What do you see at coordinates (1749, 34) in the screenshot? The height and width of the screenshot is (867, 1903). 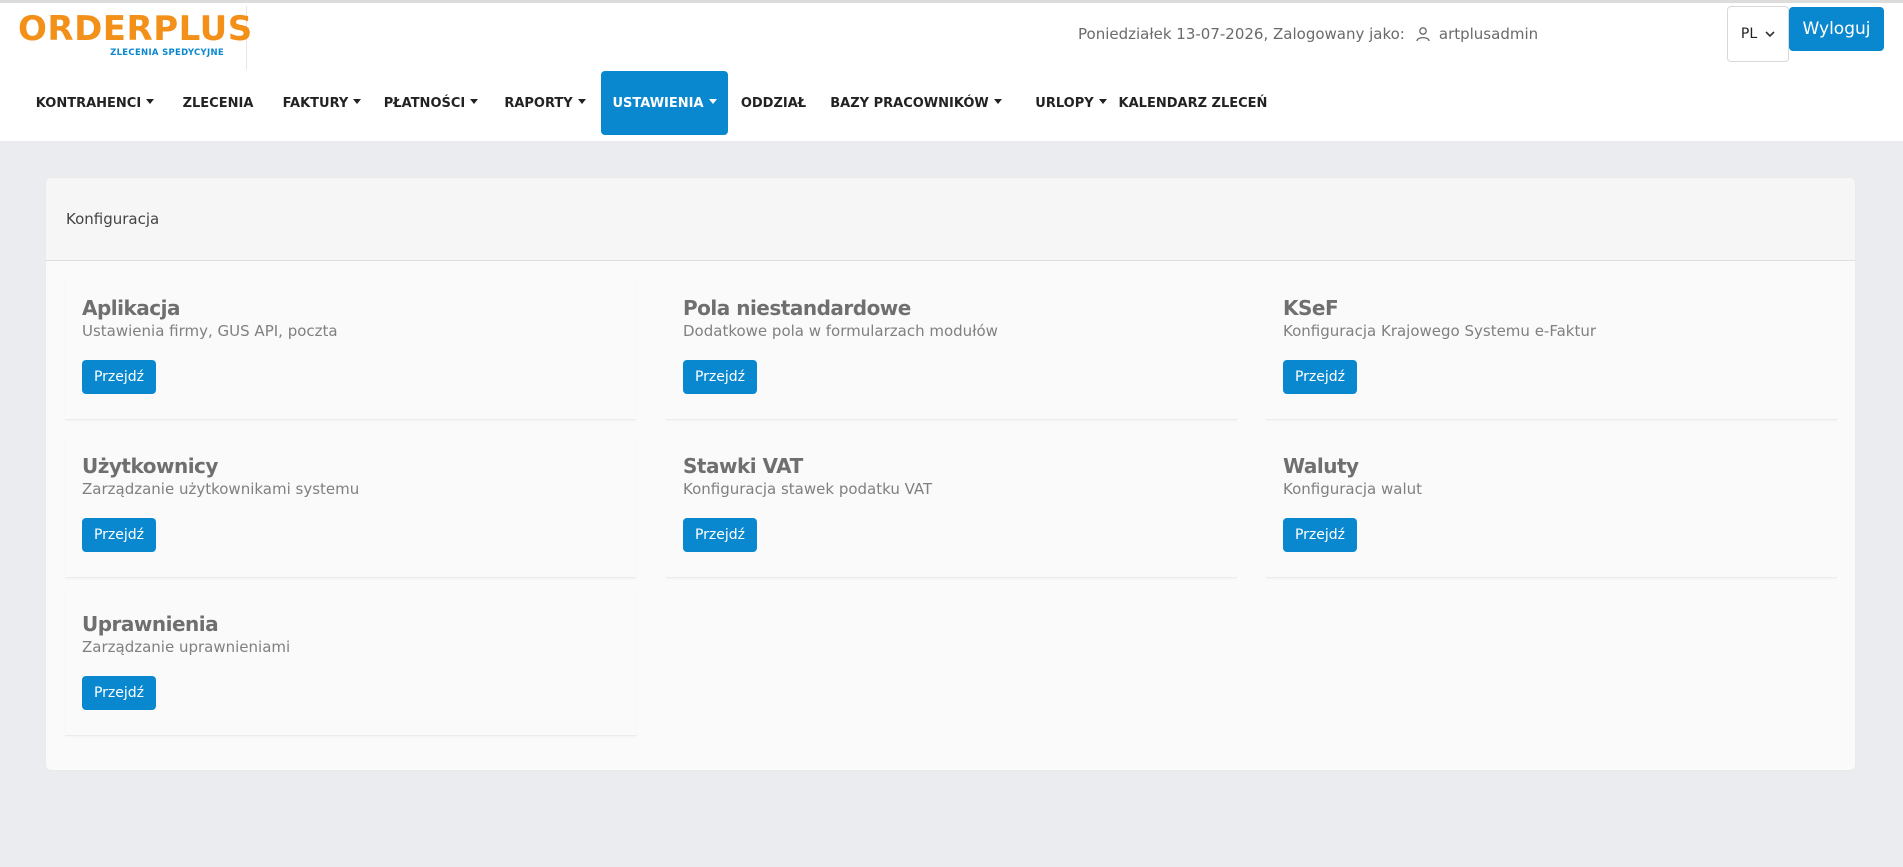 I see `language-value: PL` at bounding box center [1749, 34].